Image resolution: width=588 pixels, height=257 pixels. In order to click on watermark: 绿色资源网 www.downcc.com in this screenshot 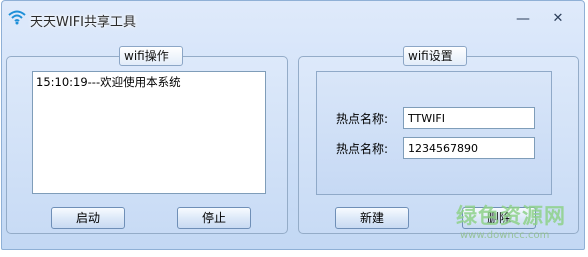, I will do `click(522, 224)`.